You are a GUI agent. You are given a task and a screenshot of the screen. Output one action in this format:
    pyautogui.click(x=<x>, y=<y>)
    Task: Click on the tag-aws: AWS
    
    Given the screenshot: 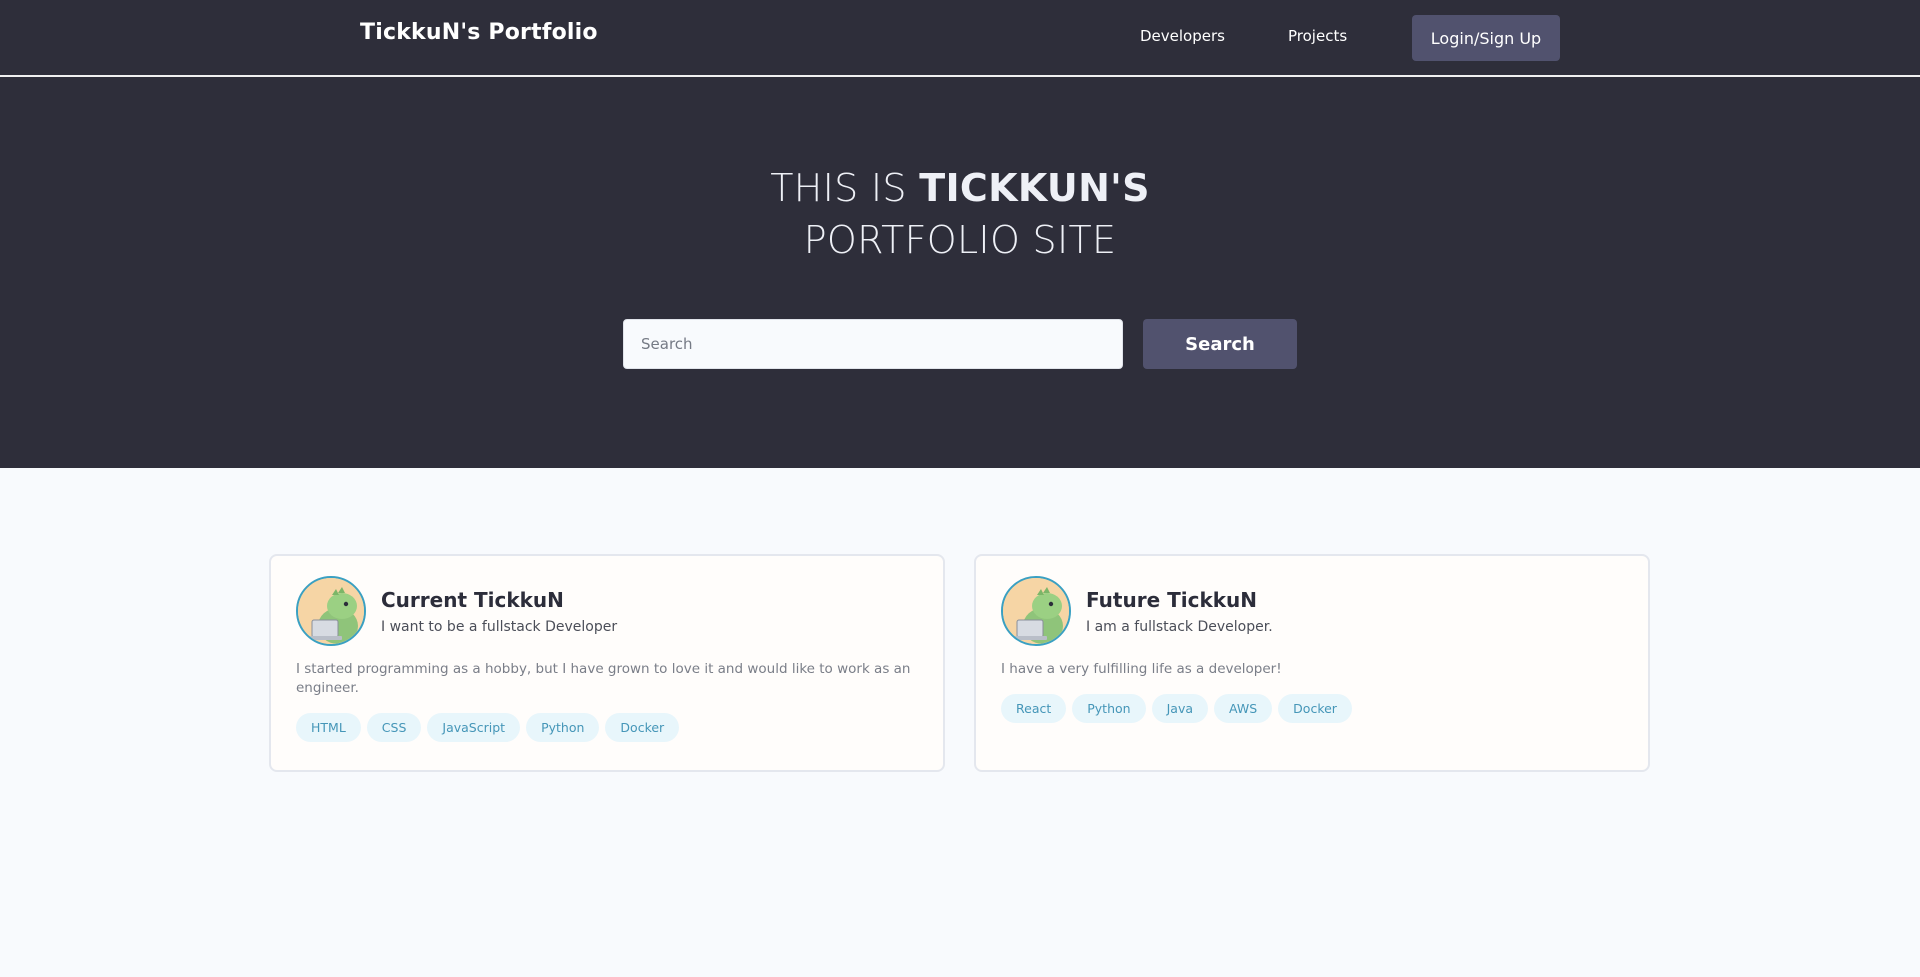 What is the action you would take?
    pyautogui.click(x=1243, y=708)
    